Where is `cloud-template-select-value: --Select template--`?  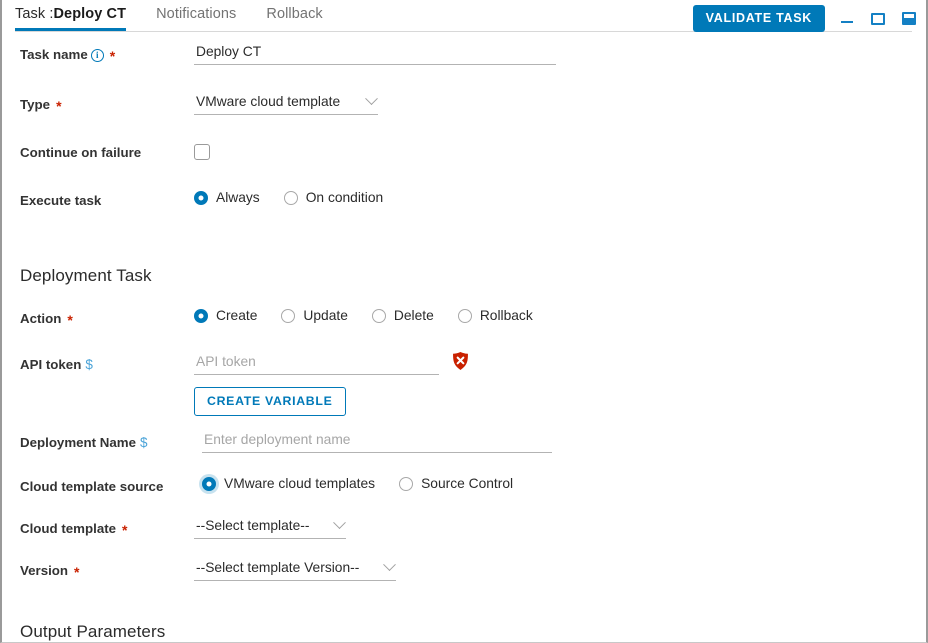 cloud-template-select-value: --Select template-- is located at coordinates (253, 525).